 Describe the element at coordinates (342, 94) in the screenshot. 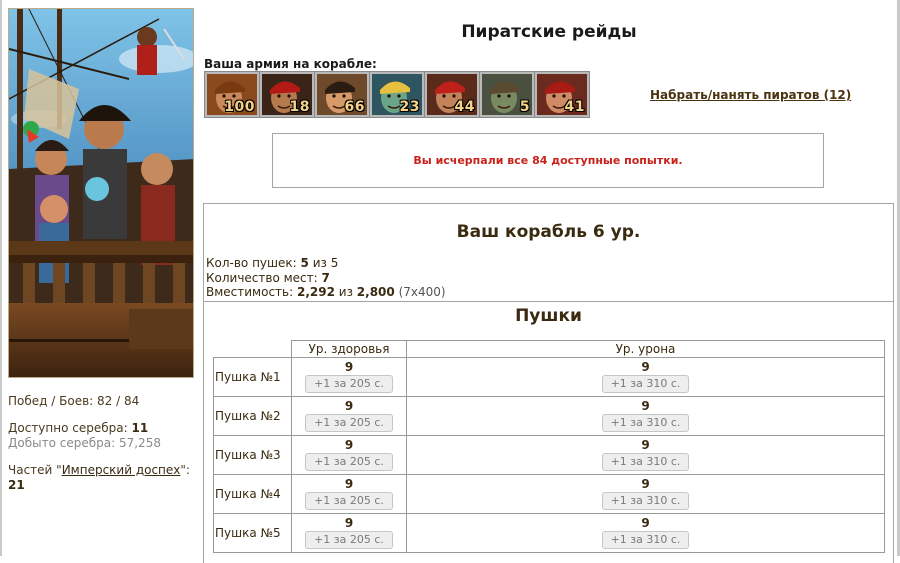

I see `army-unit: 66` at that location.